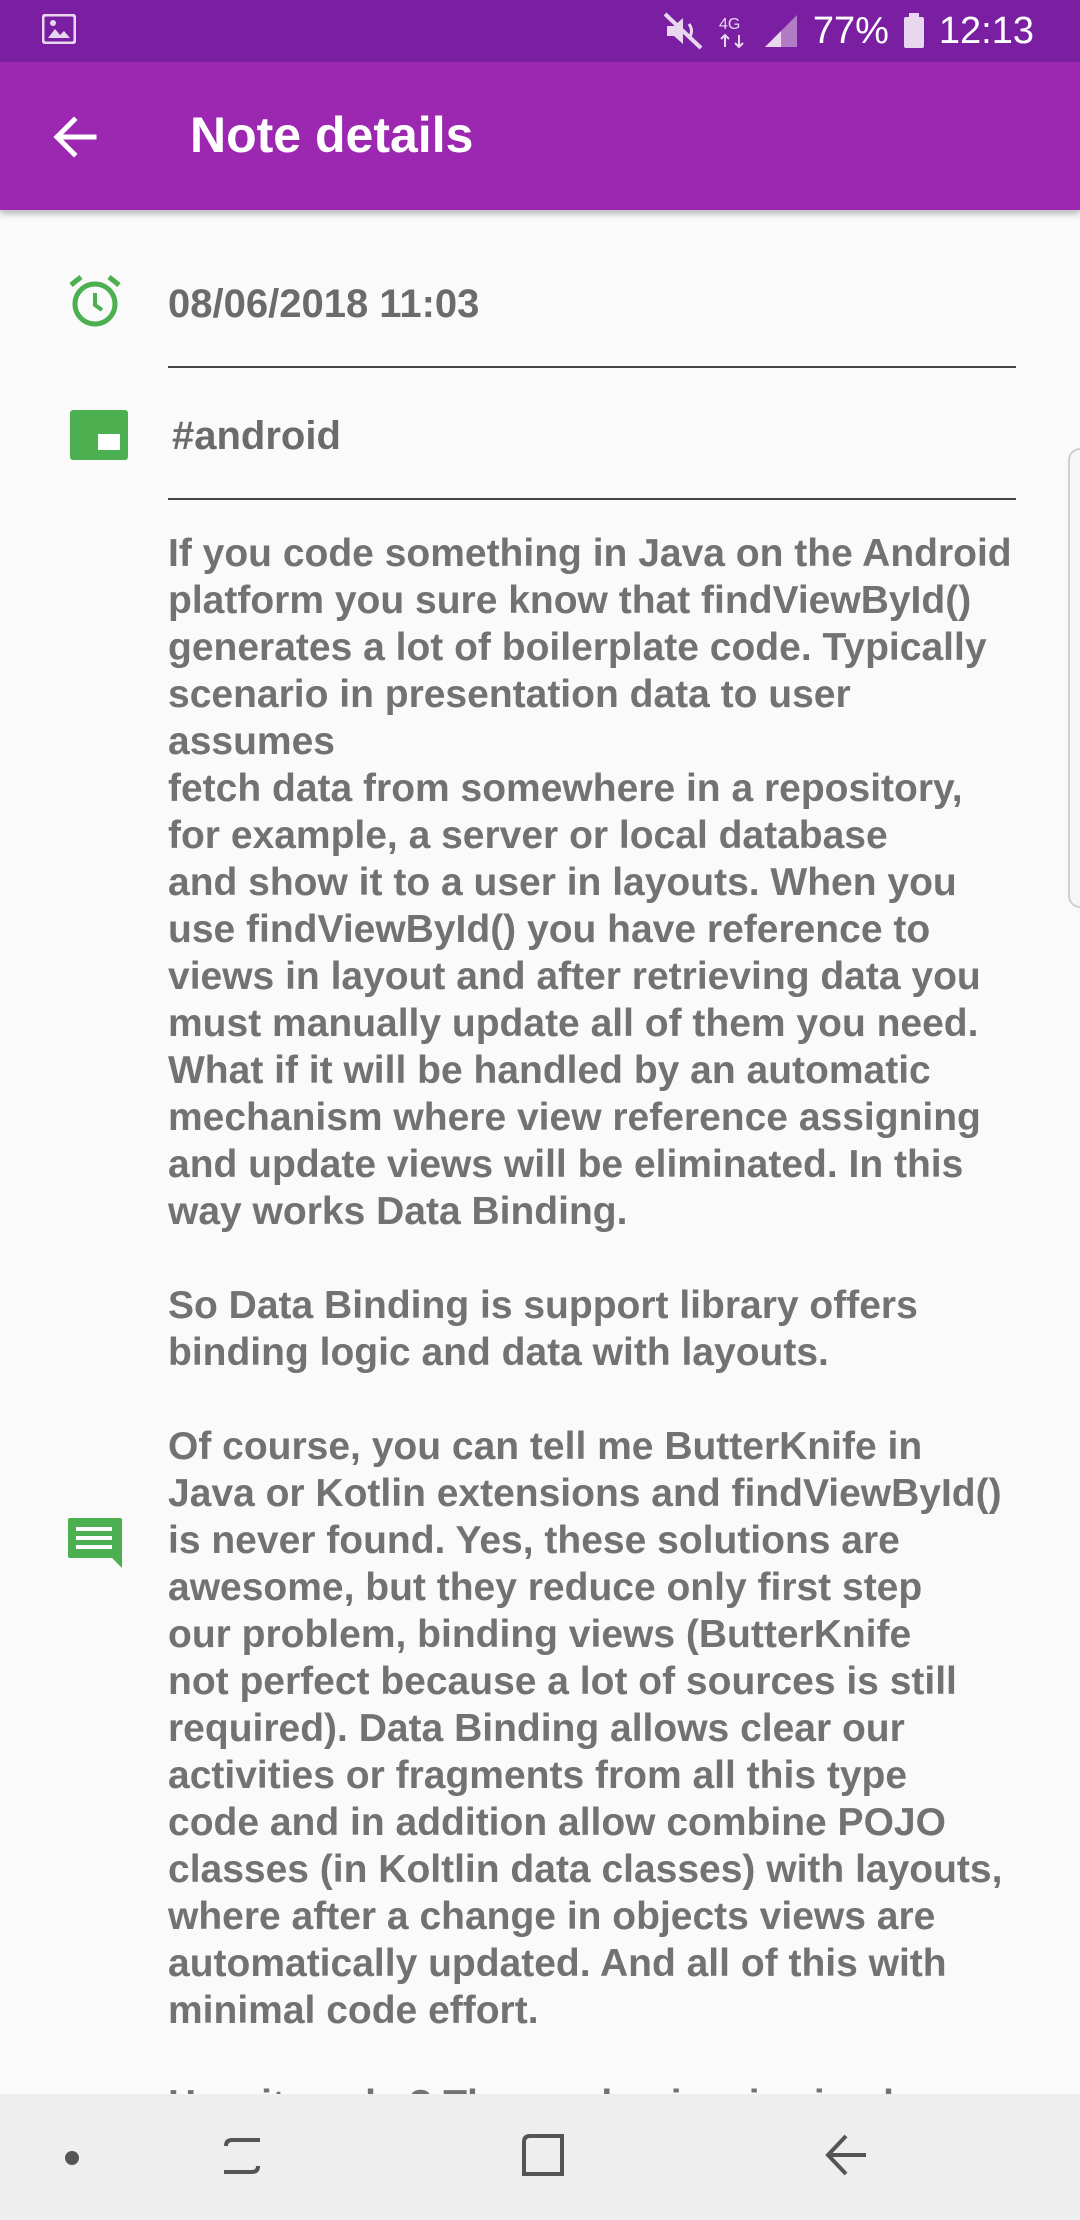 This screenshot has height=2220, width=1080. What do you see at coordinates (1074, 678) in the screenshot?
I see `edge-panel-handle` at bounding box center [1074, 678].